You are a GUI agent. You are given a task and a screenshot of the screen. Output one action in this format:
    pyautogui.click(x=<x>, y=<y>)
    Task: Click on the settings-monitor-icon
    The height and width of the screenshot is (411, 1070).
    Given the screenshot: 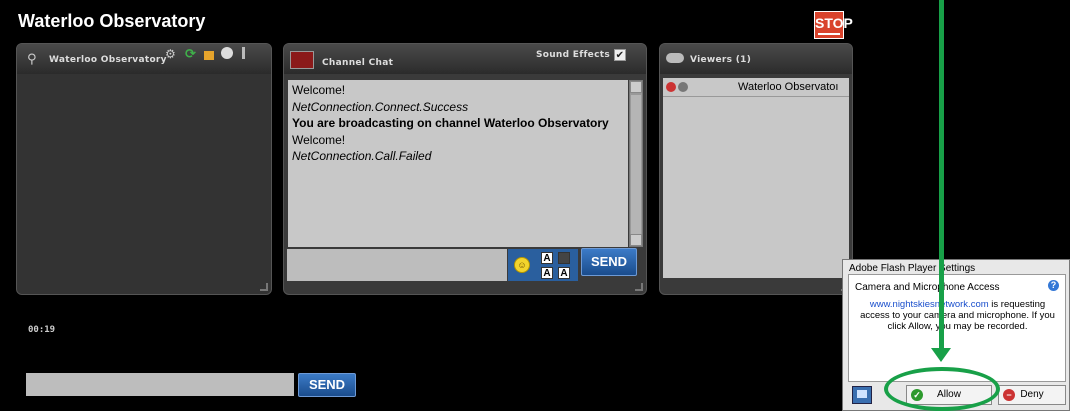 What is the action you would take?
    pyautogui.click(x=862, y=395)
    